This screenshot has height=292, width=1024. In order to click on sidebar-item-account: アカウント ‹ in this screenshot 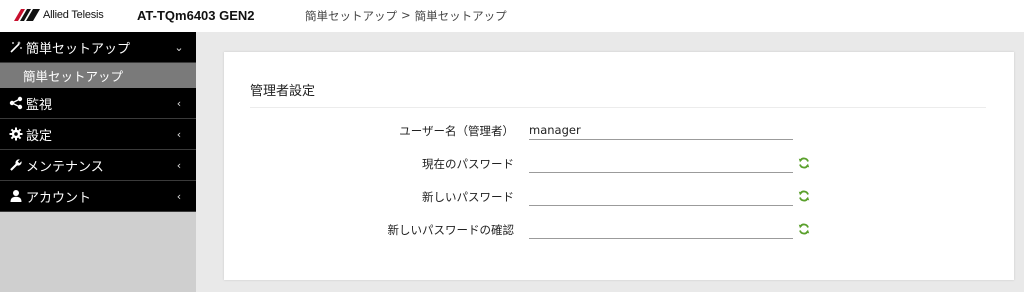, I will do `click(98, 196)`.